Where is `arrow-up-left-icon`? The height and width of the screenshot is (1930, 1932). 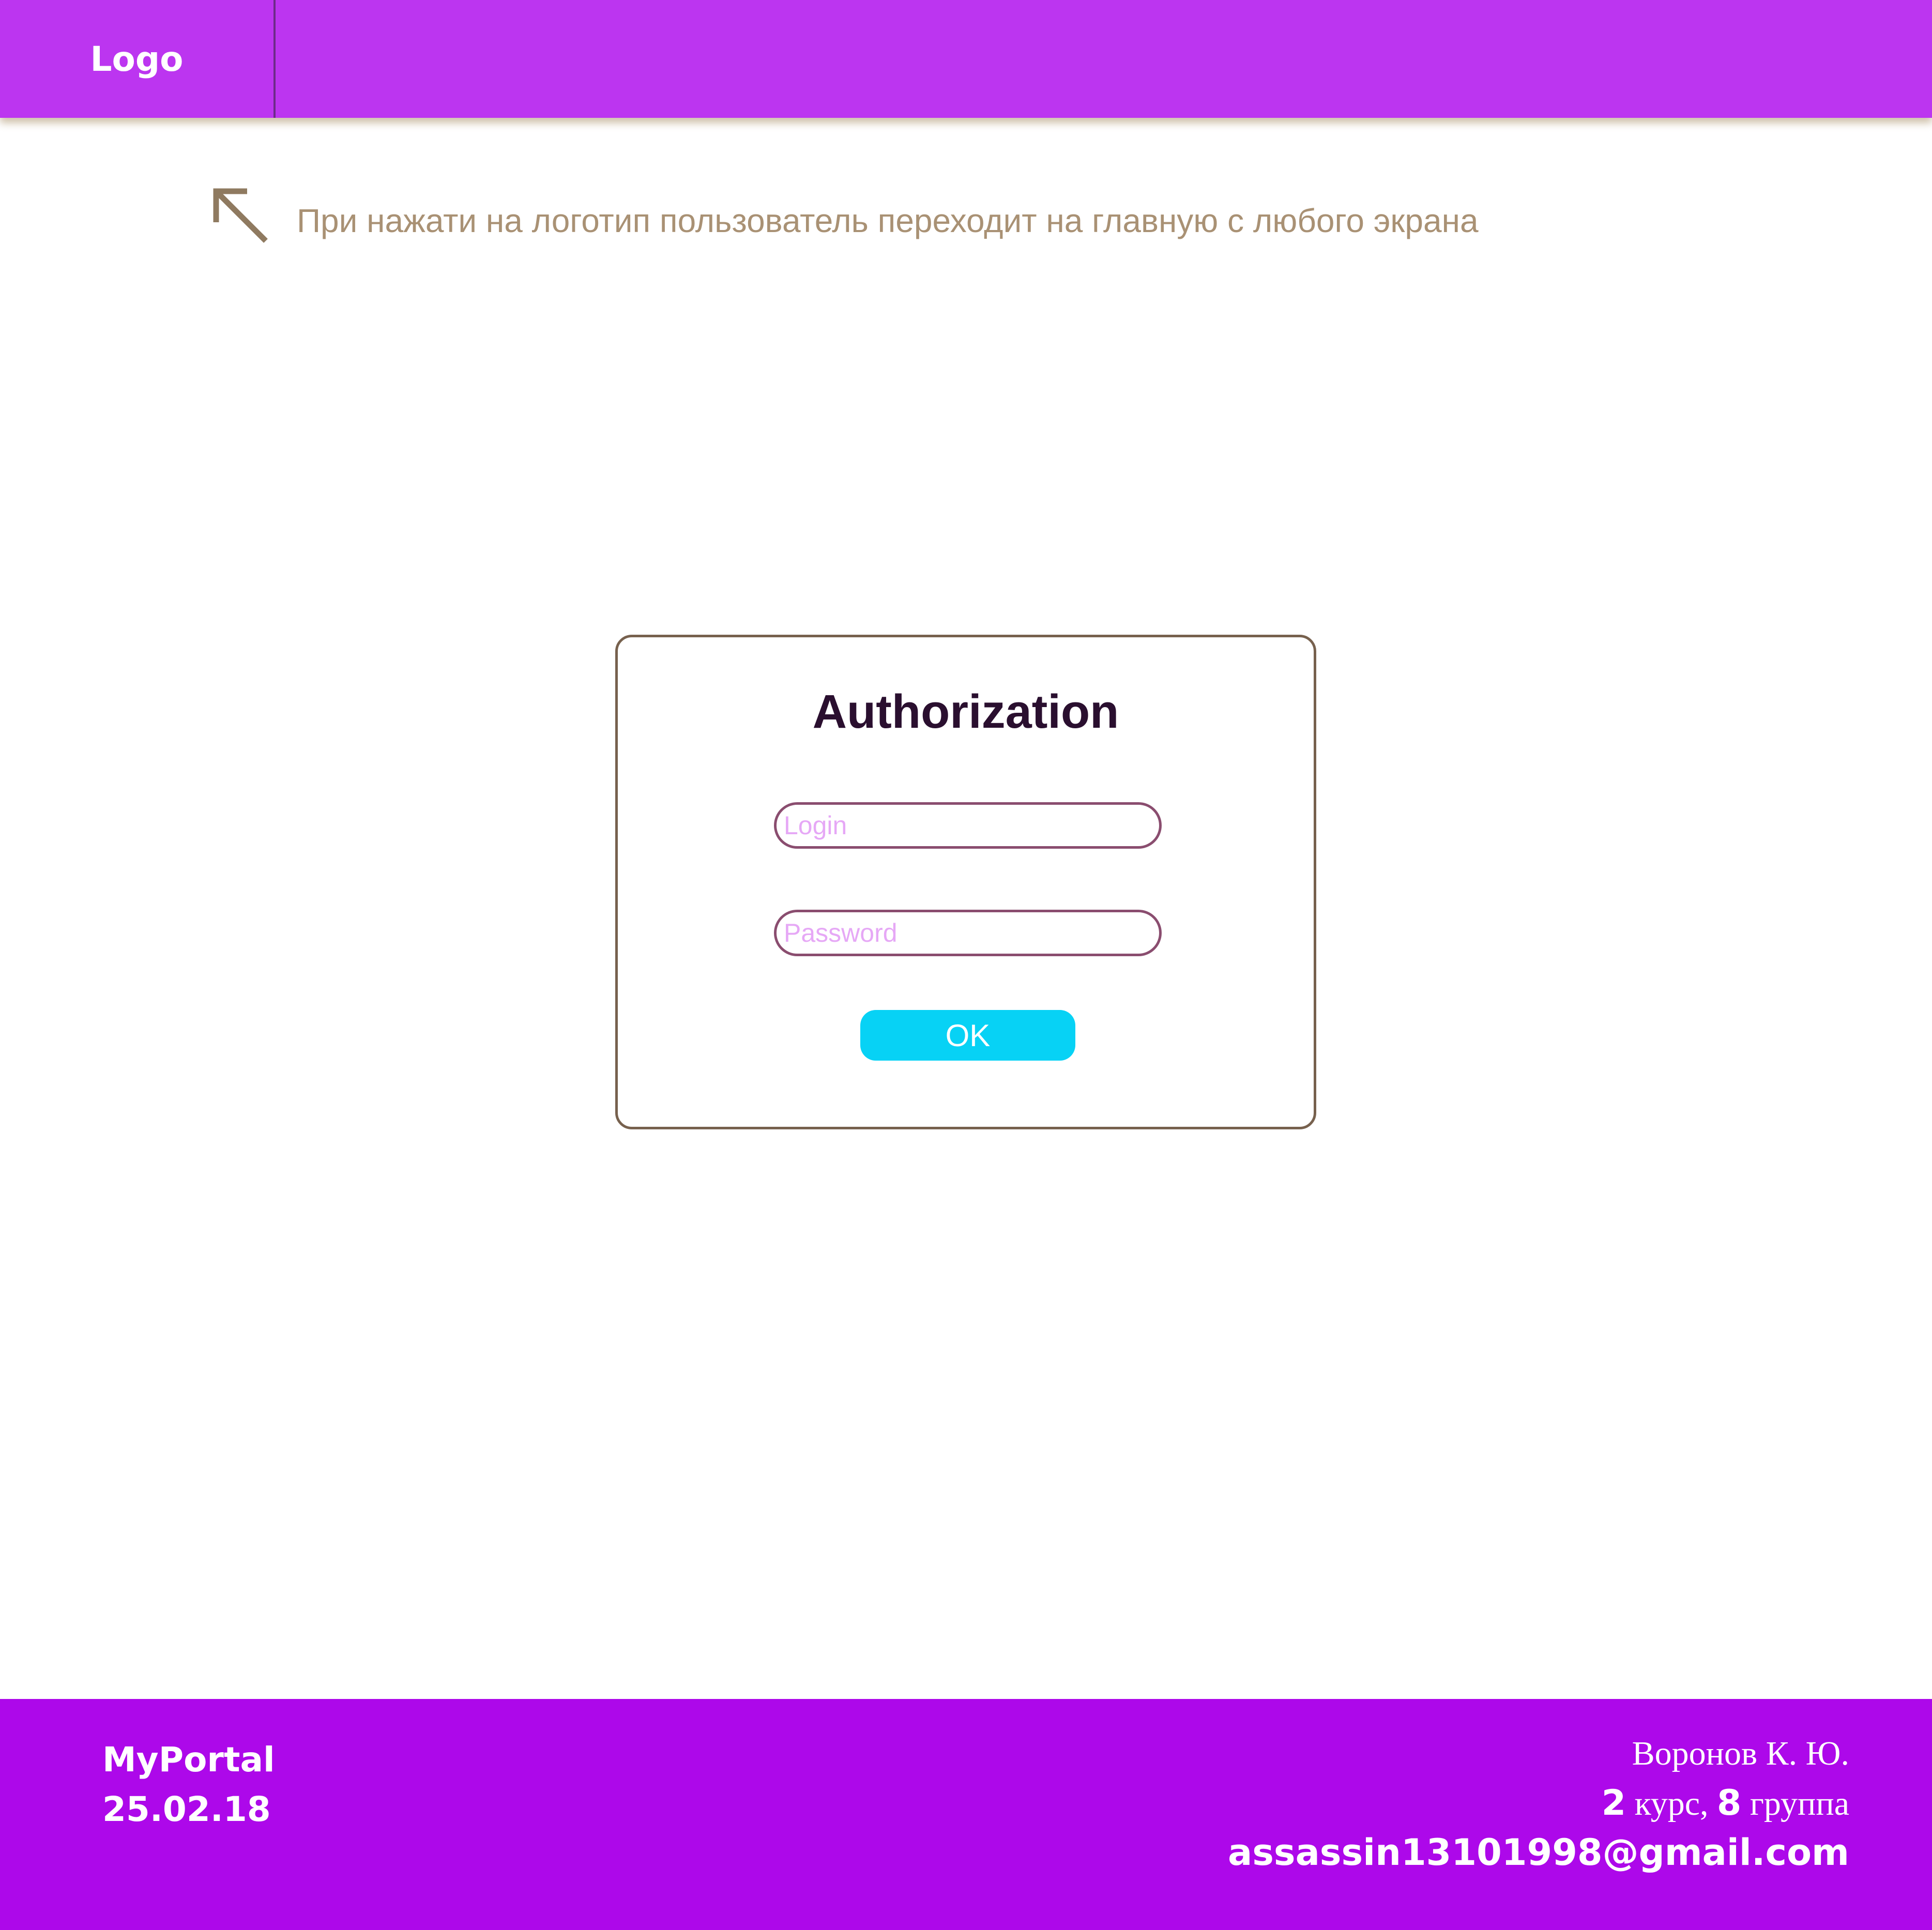
arrow-up-left-icon is located at coordinates (241, 216).